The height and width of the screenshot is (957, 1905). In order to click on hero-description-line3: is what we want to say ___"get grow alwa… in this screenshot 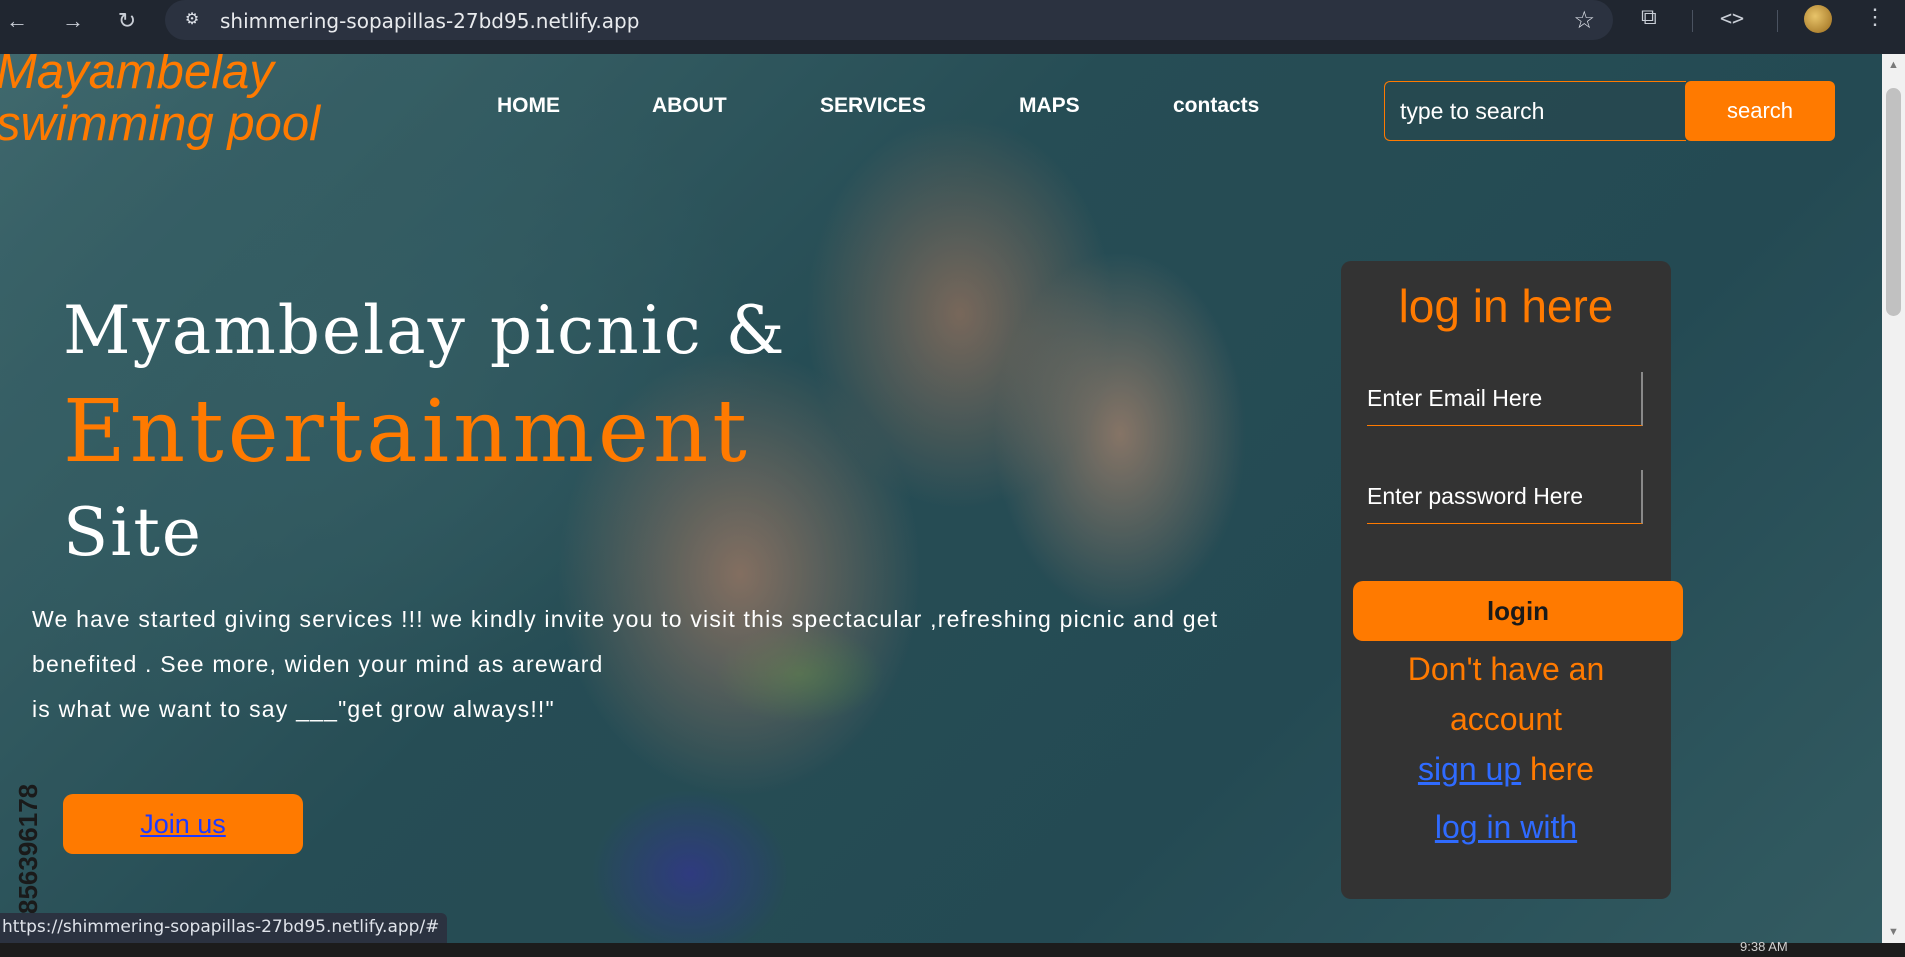, I will do `click(293, 709)`.